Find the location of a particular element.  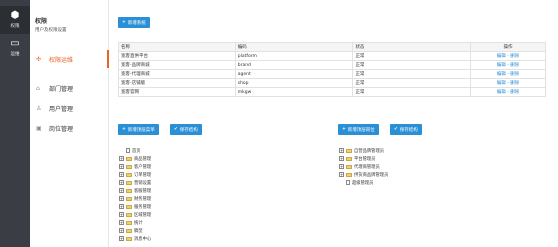

tree-node: + 商品管理 is located at coordinates (135, 158).